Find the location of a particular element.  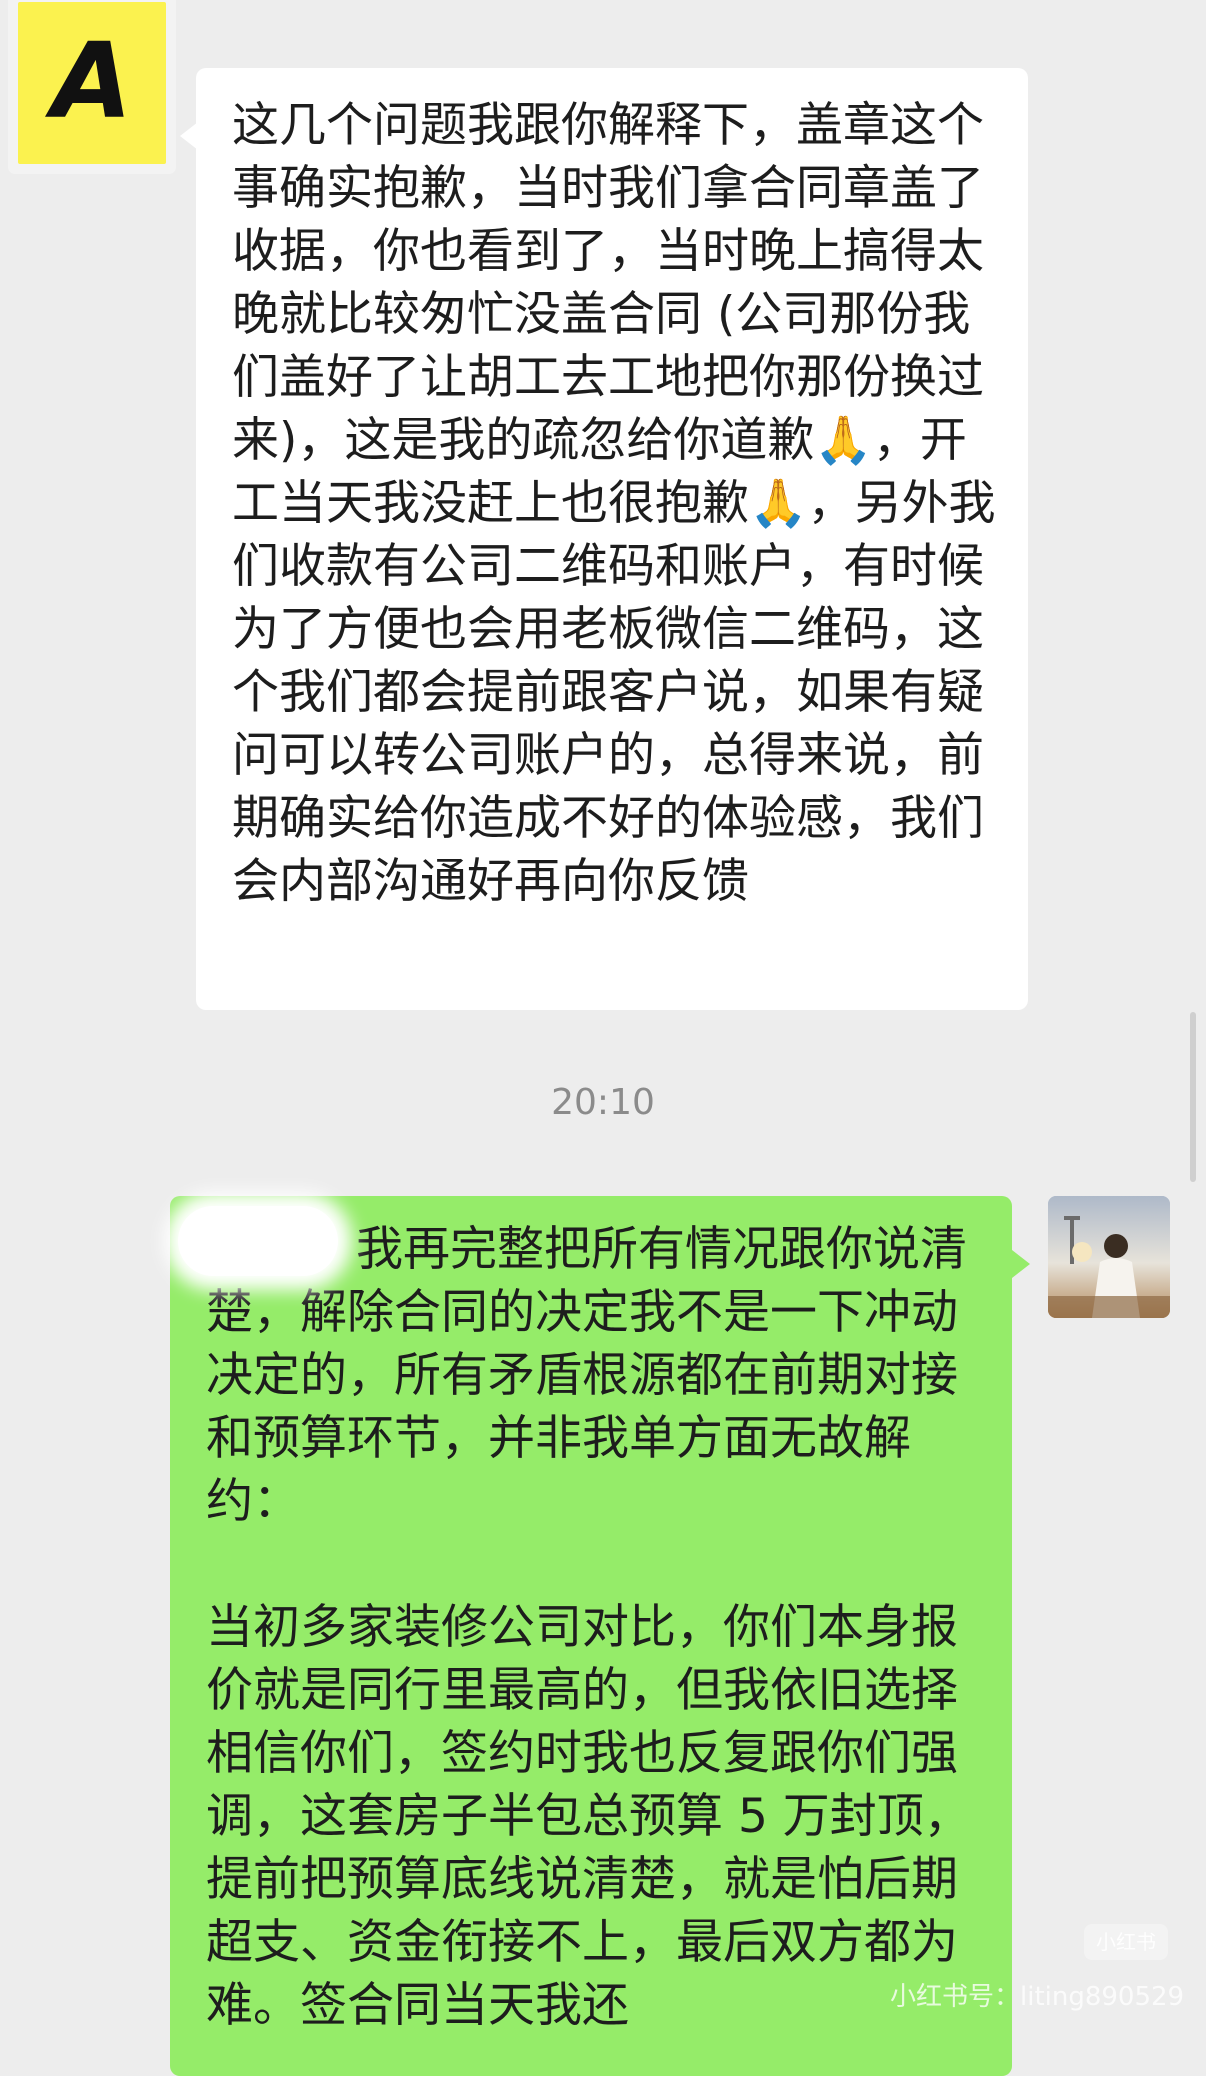

user-photo-avatar-icon is located at coordinates (1109, 1257).